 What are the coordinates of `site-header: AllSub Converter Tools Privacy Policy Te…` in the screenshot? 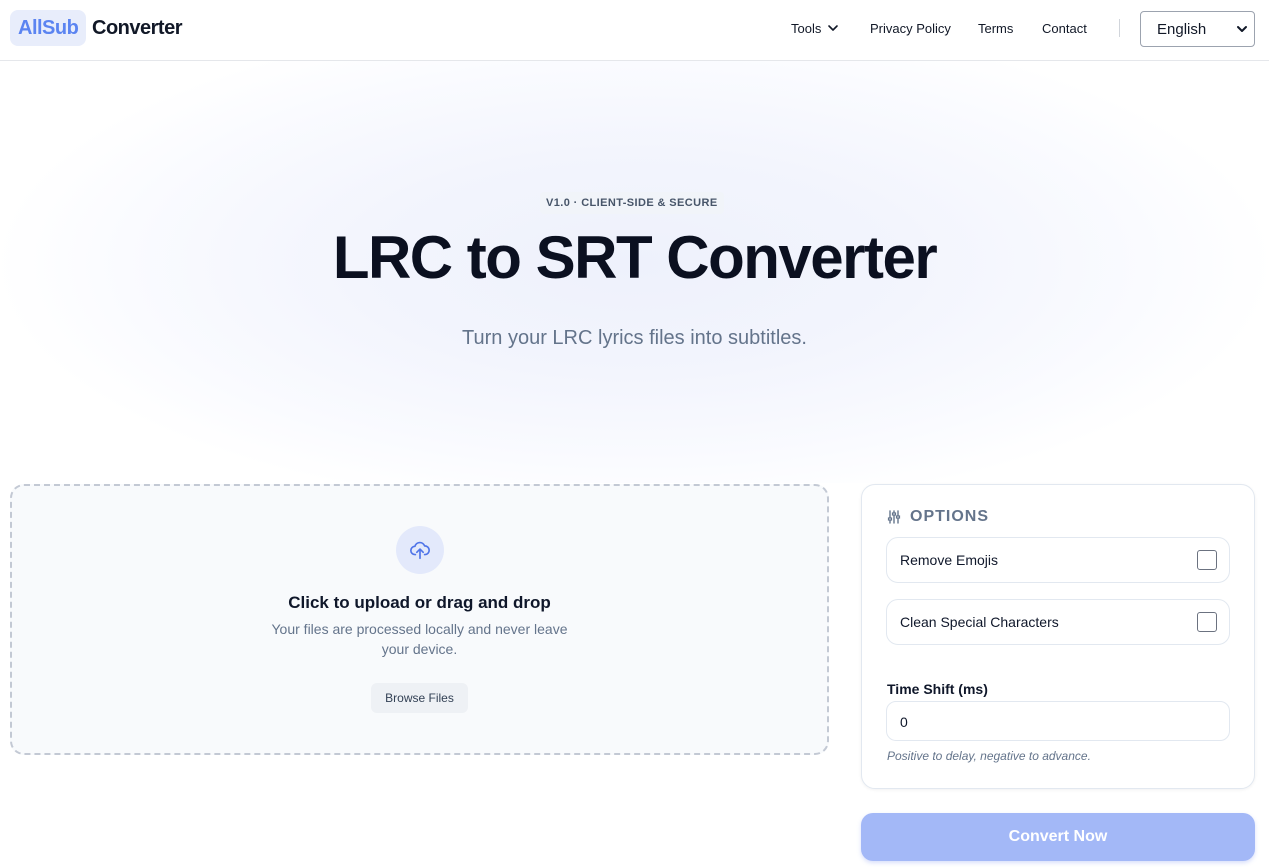 It's located at (634, 30).